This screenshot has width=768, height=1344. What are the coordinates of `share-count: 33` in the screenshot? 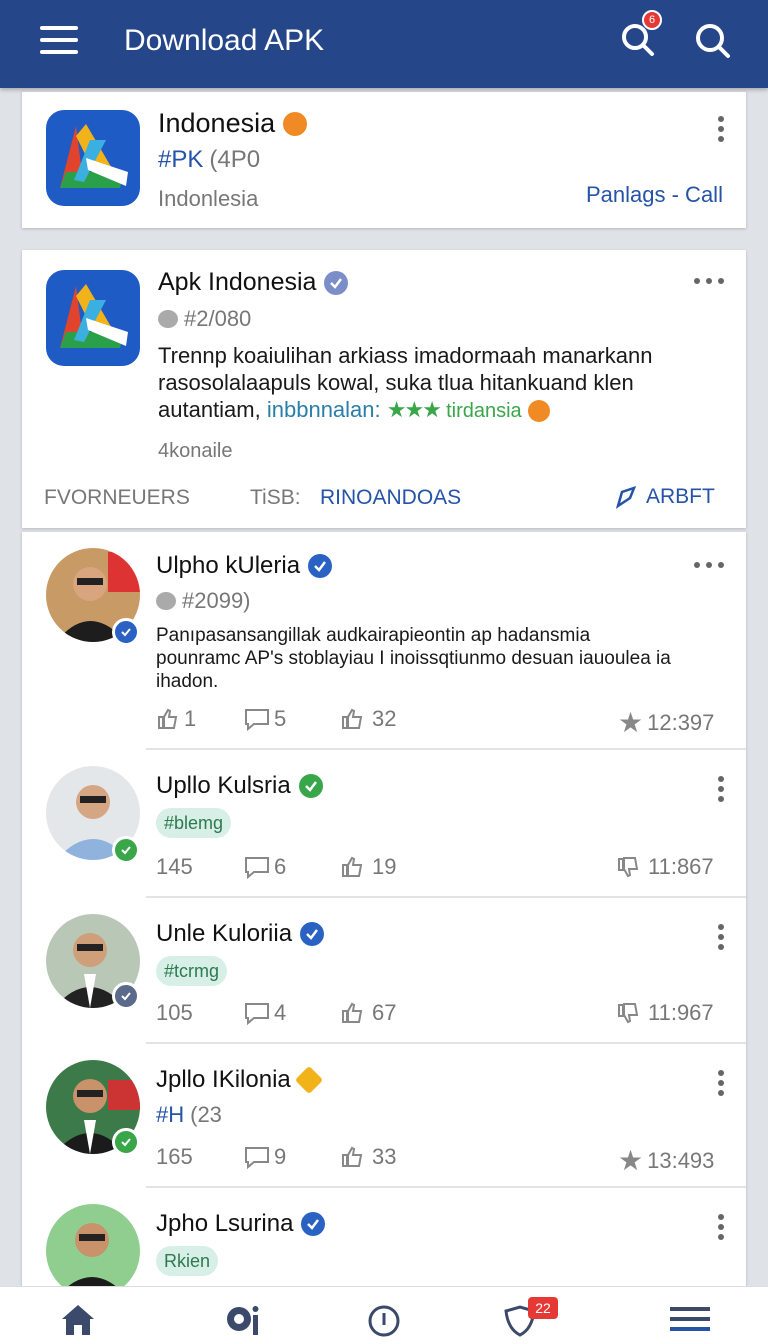 It's located at (368, 1157).